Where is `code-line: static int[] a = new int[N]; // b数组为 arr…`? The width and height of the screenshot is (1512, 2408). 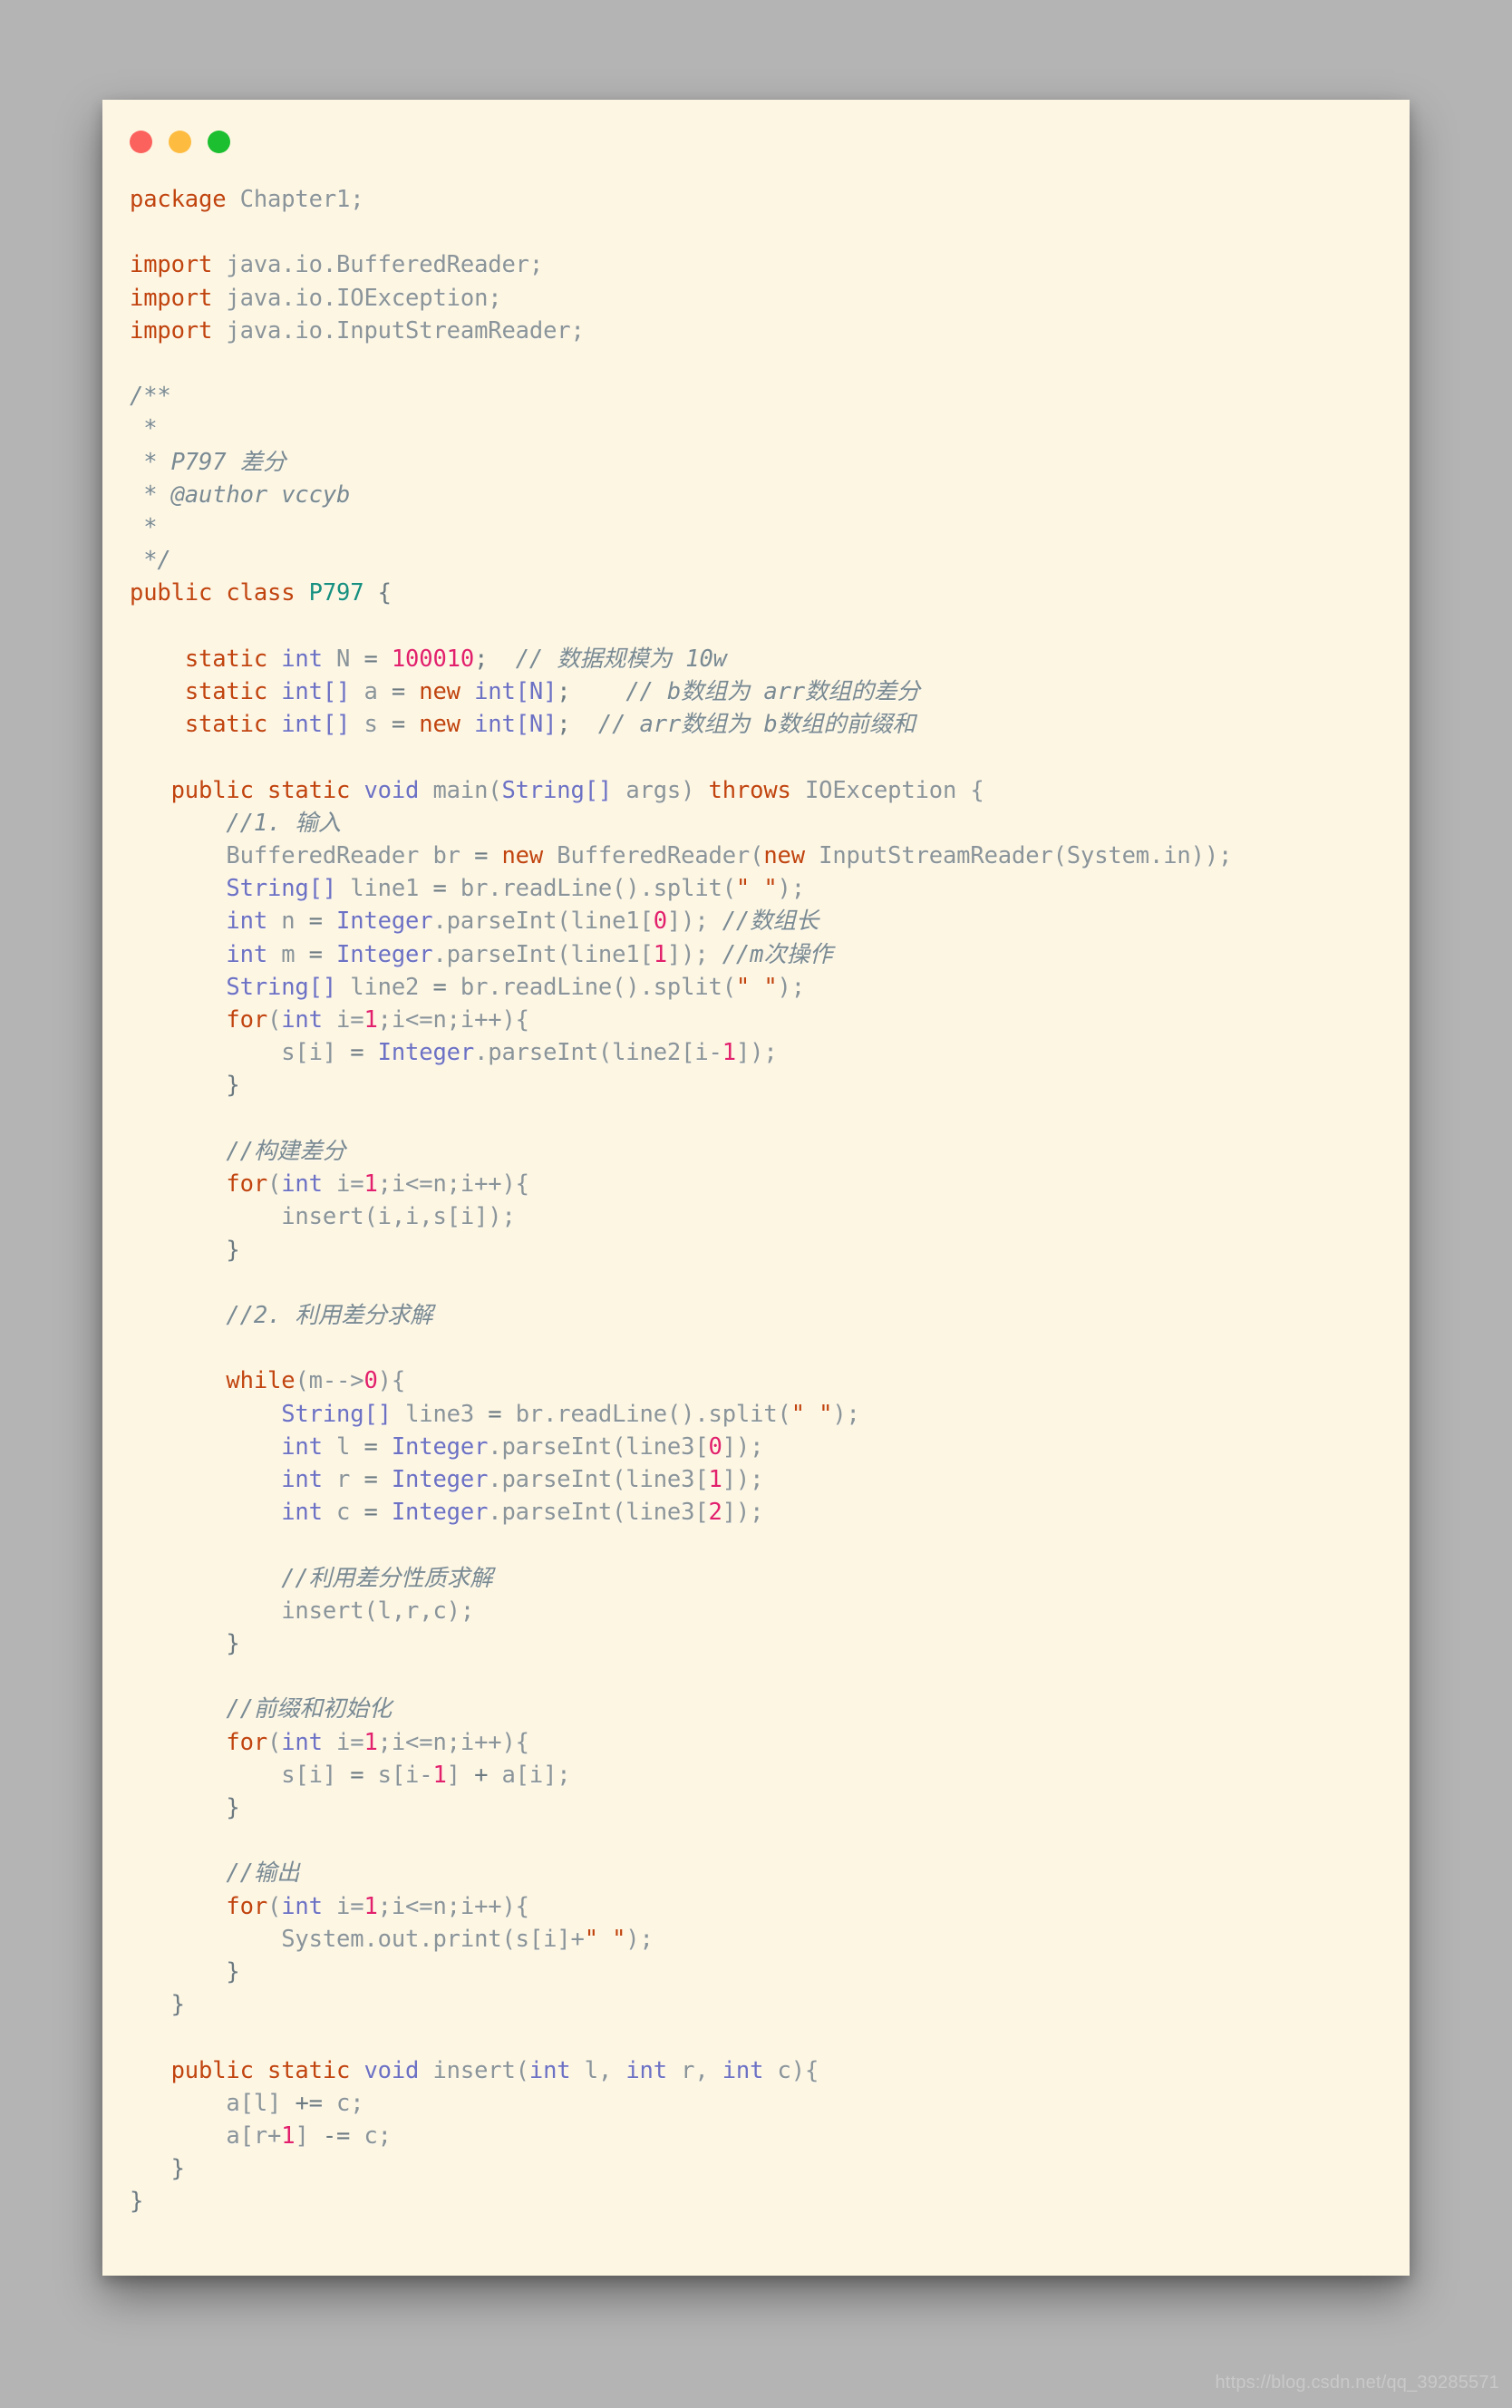
code-line: static int[] a = new int[N]; // b数组为 arr… is located at coordinates (552, 692).